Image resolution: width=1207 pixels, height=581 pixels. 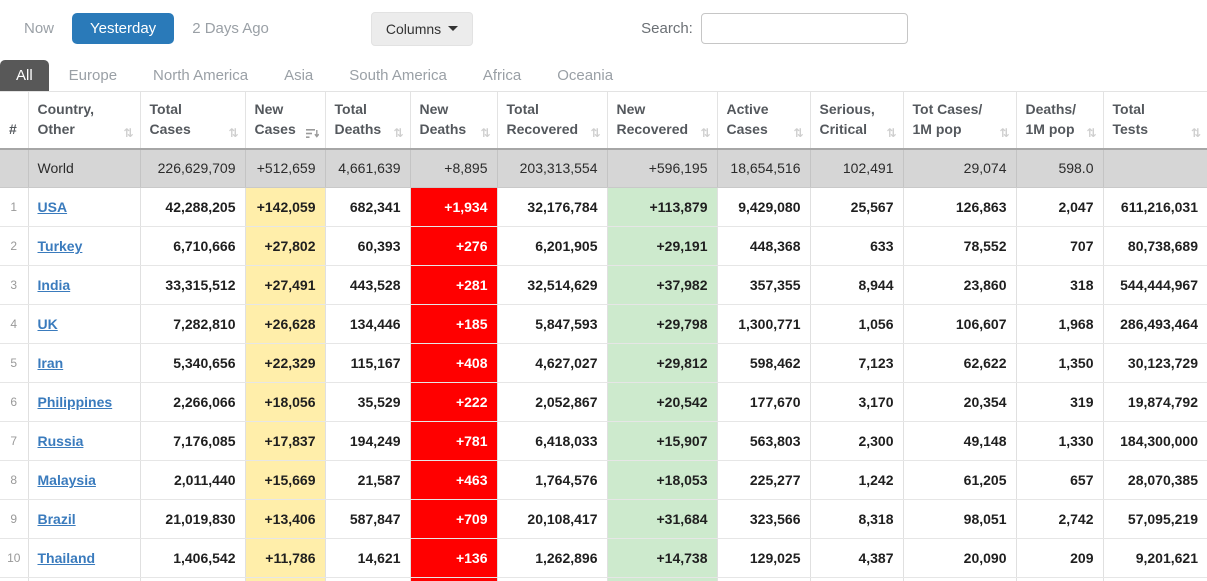 I want to click on value-cell-active-cases: 177,670, so click(x=763, y=402).